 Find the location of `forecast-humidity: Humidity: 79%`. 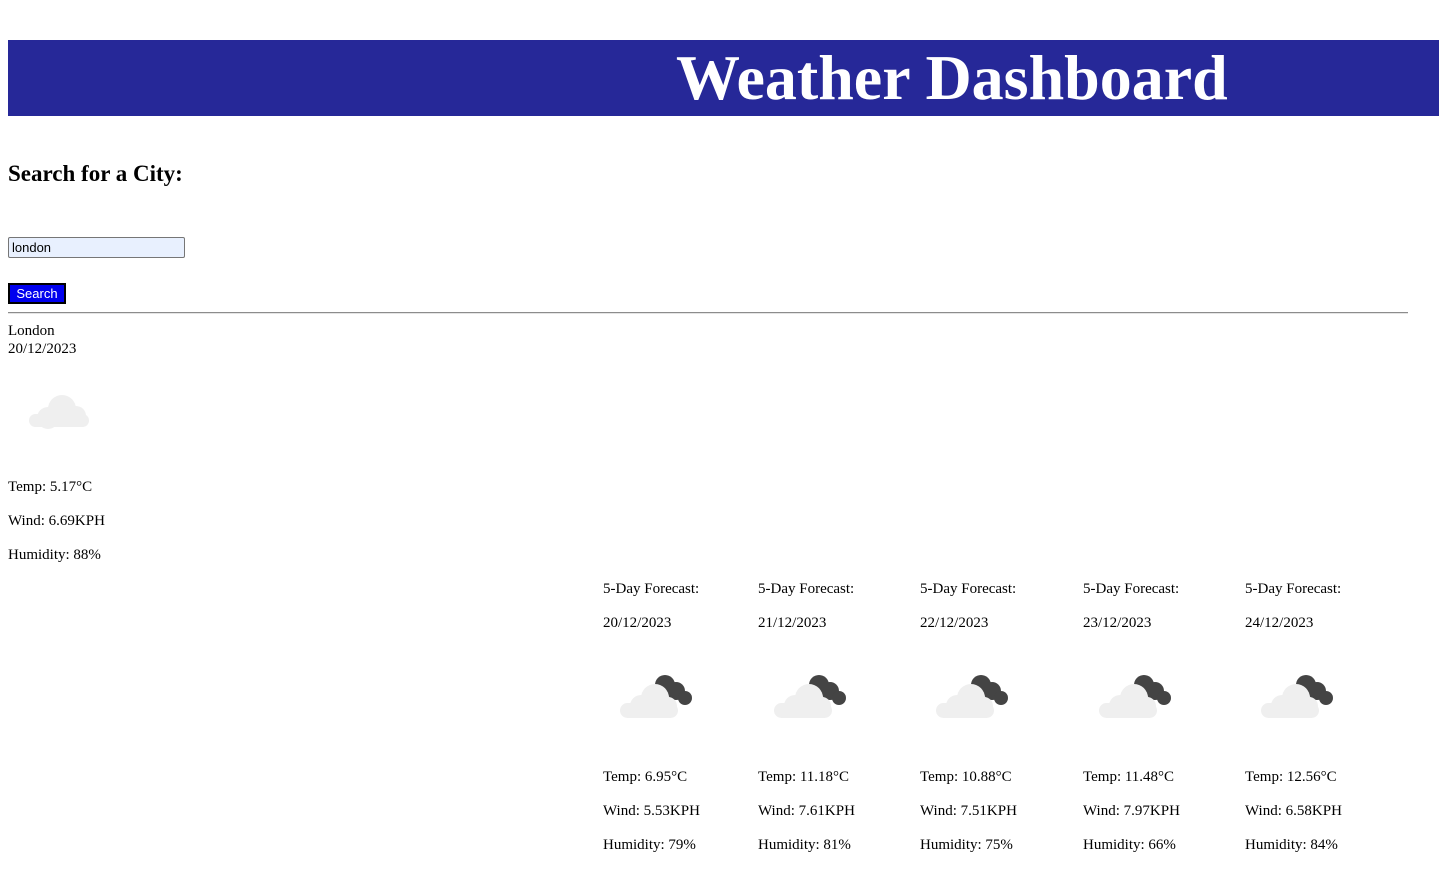

forecast-humidity: Humidity: 79% is located at coordinates (649, 845).